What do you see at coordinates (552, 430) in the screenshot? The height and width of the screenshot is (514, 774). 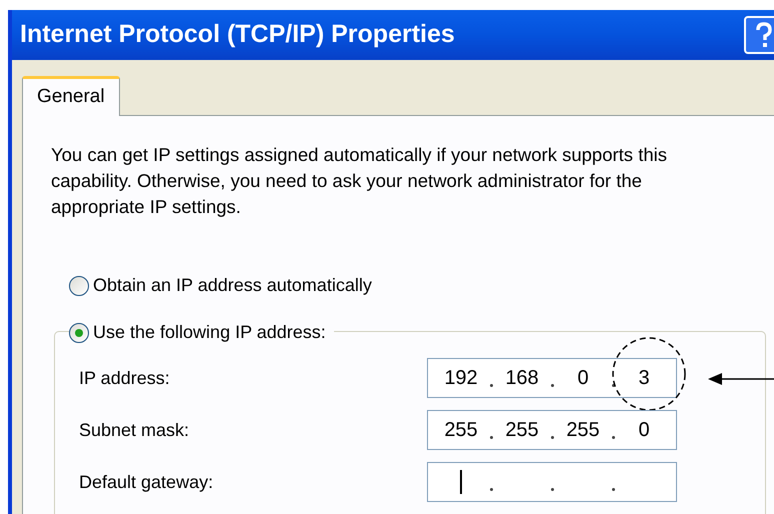 I see `ip-address-field: 255 255 255 0` at bounding box center [552, 430].